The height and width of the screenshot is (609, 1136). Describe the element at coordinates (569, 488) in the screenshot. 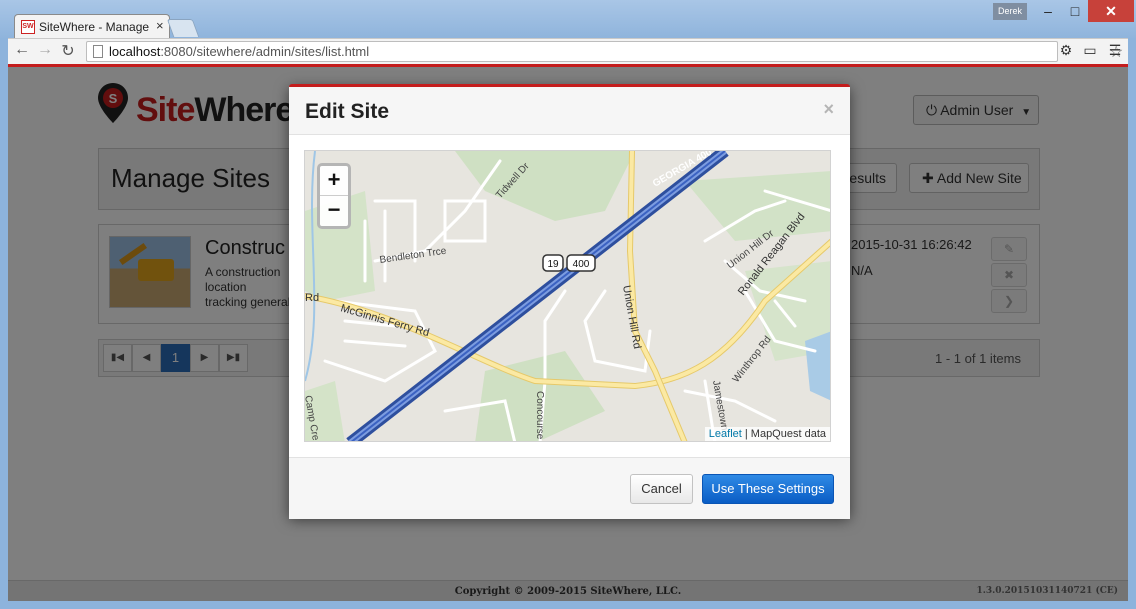

I see `dialog-footer: Cancel Use These Settings` at that location.